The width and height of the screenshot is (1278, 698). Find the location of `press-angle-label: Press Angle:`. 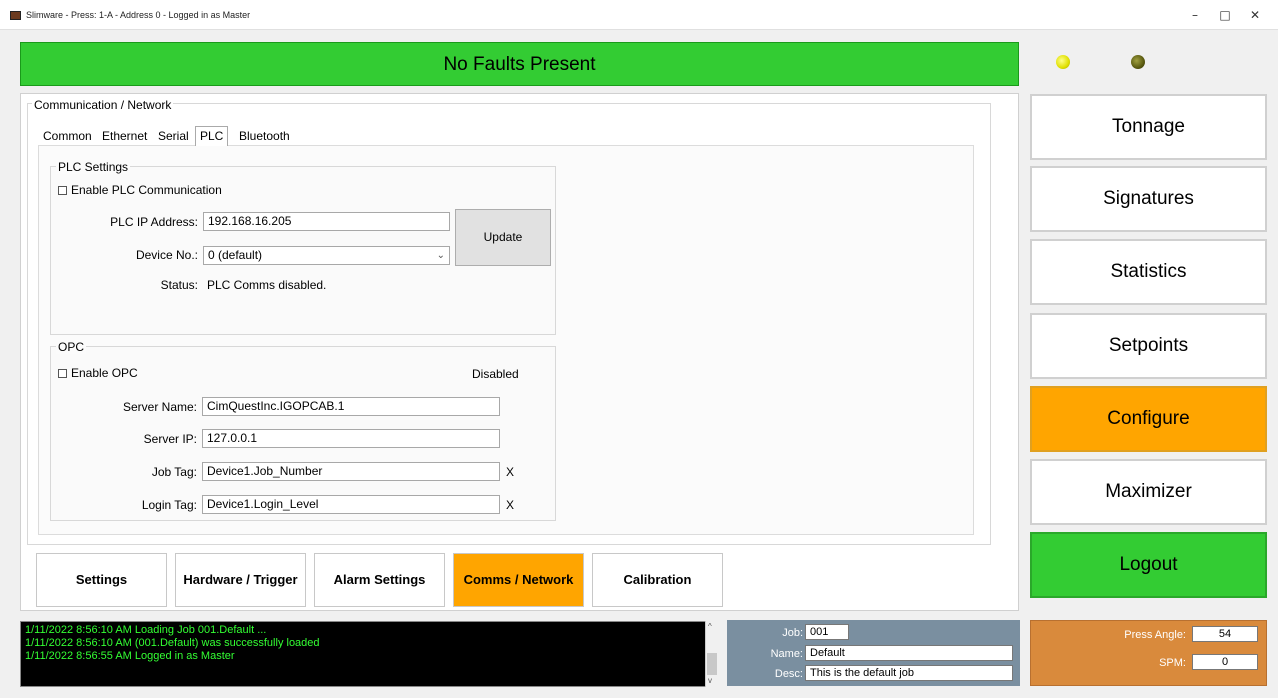

press-angle-label: Press Angle: is located at coordinates (1155, 635).